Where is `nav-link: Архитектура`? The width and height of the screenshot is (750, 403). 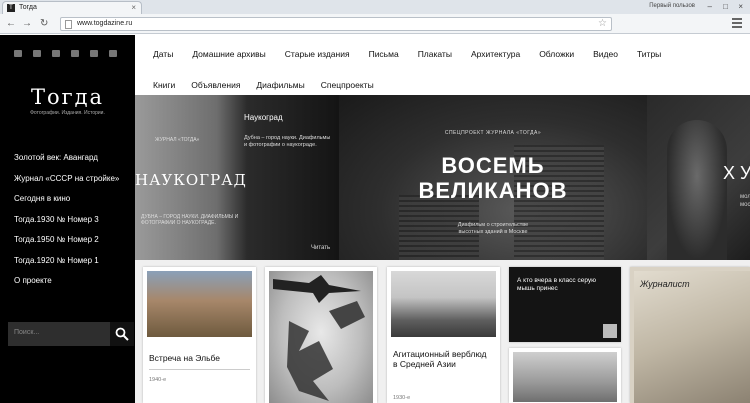 nav-link: Архитектура is located at coordinates (495, 54).